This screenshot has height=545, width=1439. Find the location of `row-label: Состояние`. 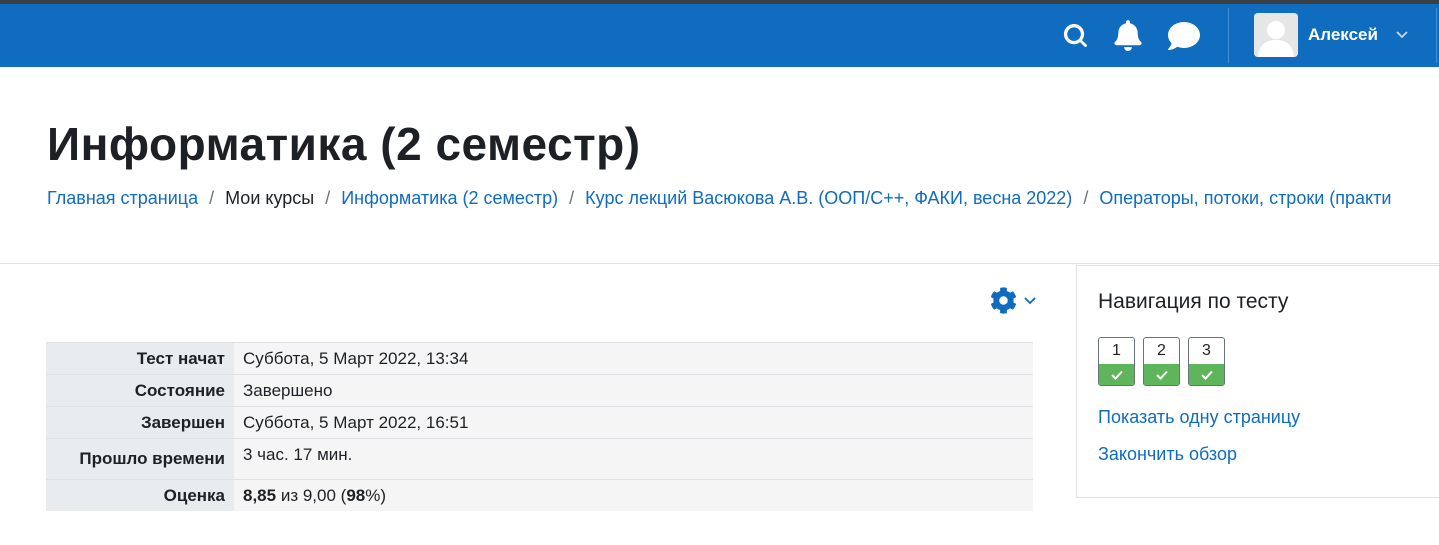

row-label: Состояние is located at coordinates (140, 390).